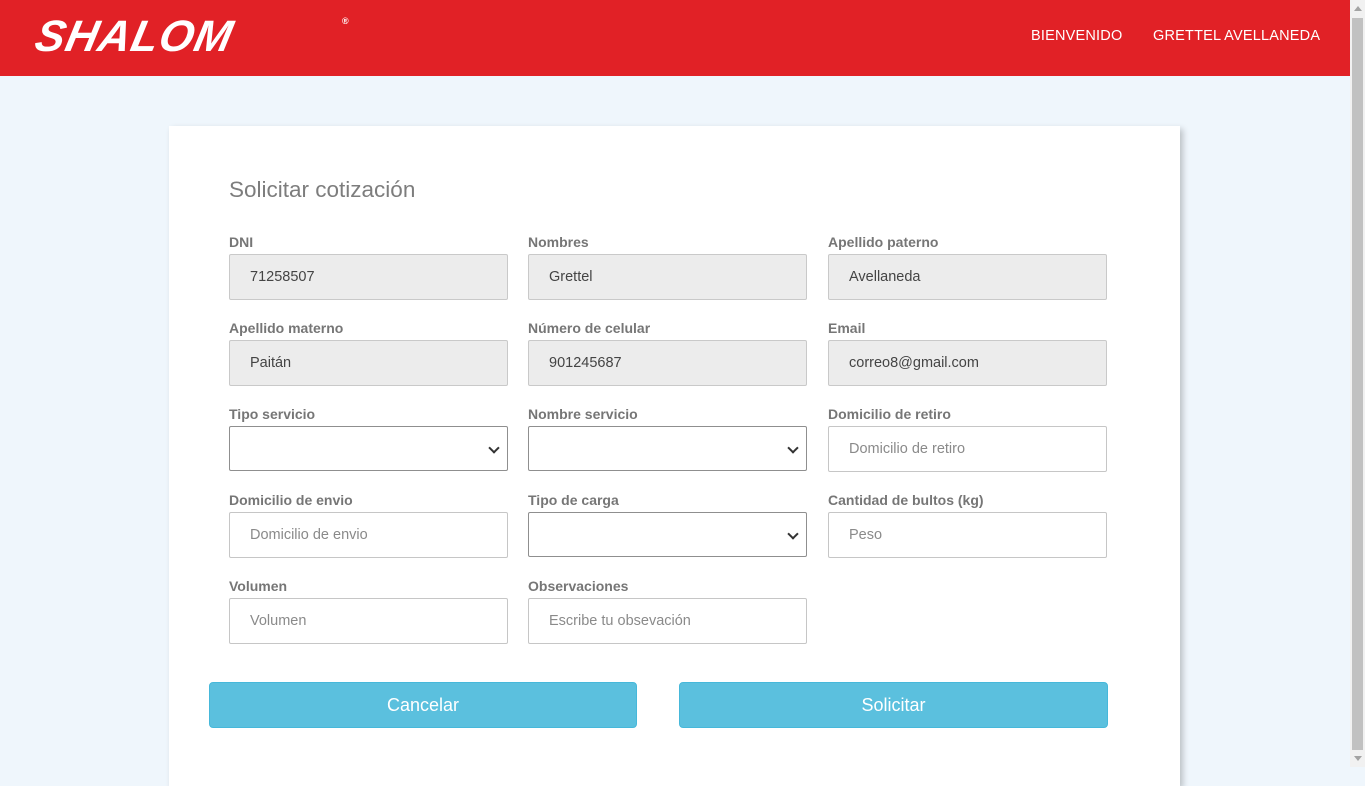  I want to click on nav-welcome-link: BIENVENIDO, so click(1076, 36).